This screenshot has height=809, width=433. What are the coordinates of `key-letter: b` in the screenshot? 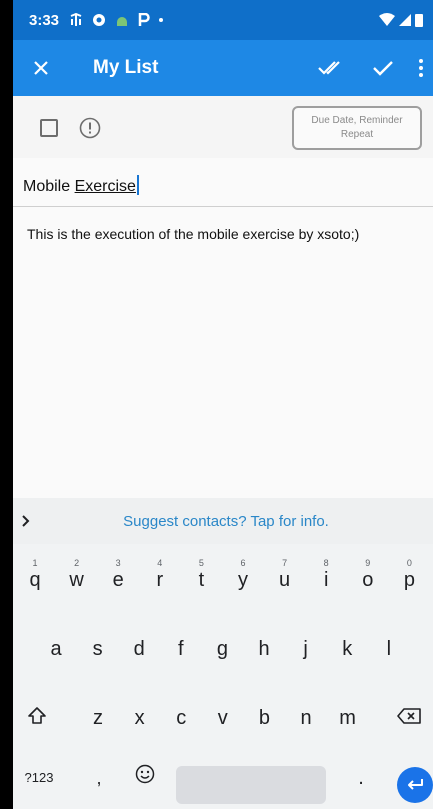 It's located at (264, 718).